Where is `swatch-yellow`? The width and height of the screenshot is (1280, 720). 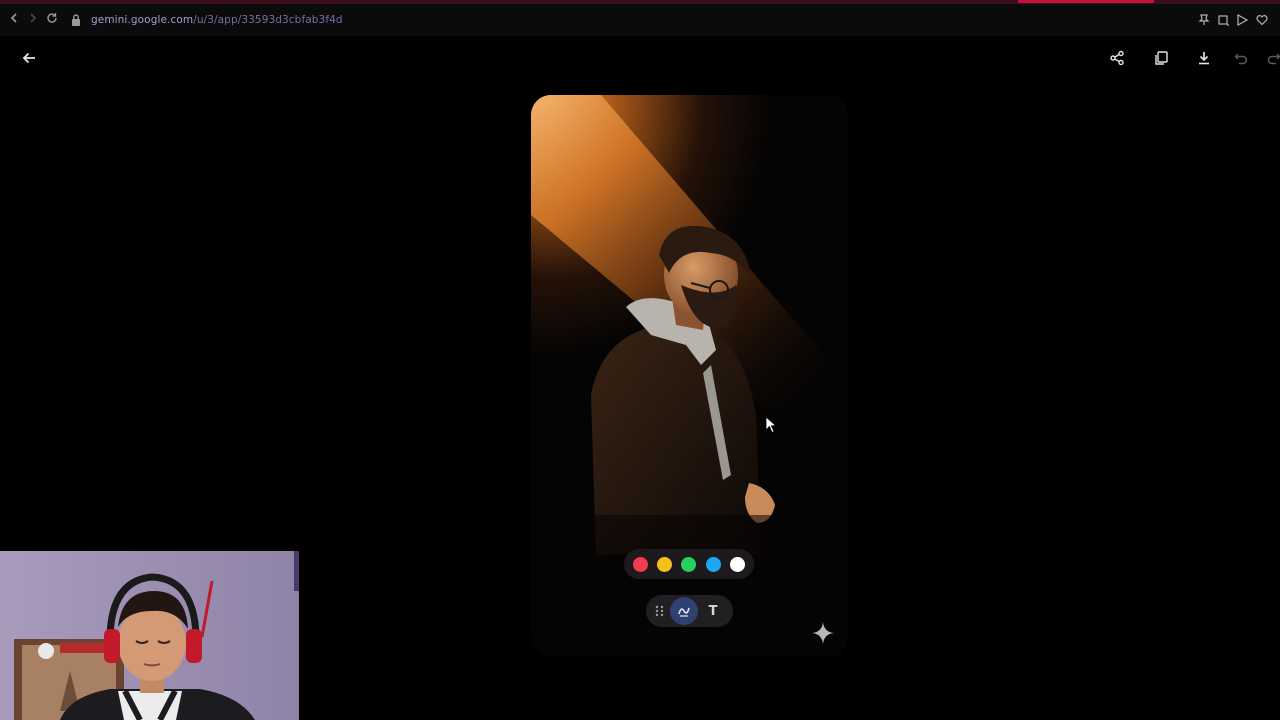 swatch-yellow is located at coordinates (665, 564).